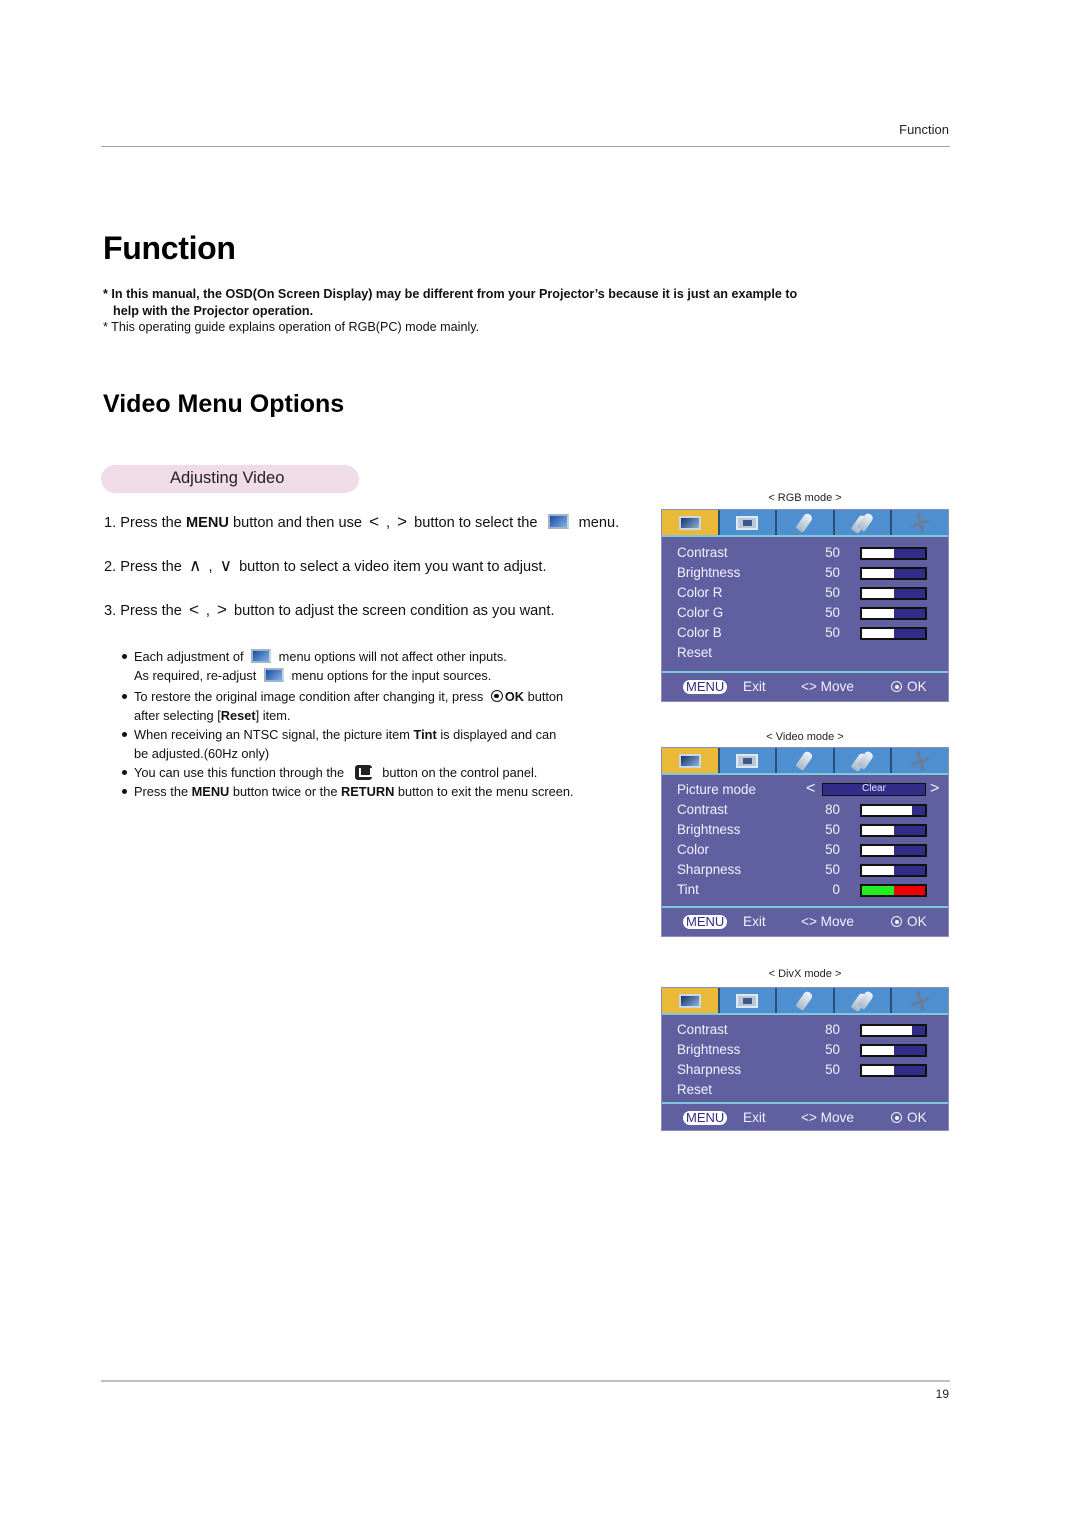 This screenshot has width=1080, height=1528. Describe the element at coordinates (836, 889) in the screenshot. I see `osd-row-value: 0` at that location.